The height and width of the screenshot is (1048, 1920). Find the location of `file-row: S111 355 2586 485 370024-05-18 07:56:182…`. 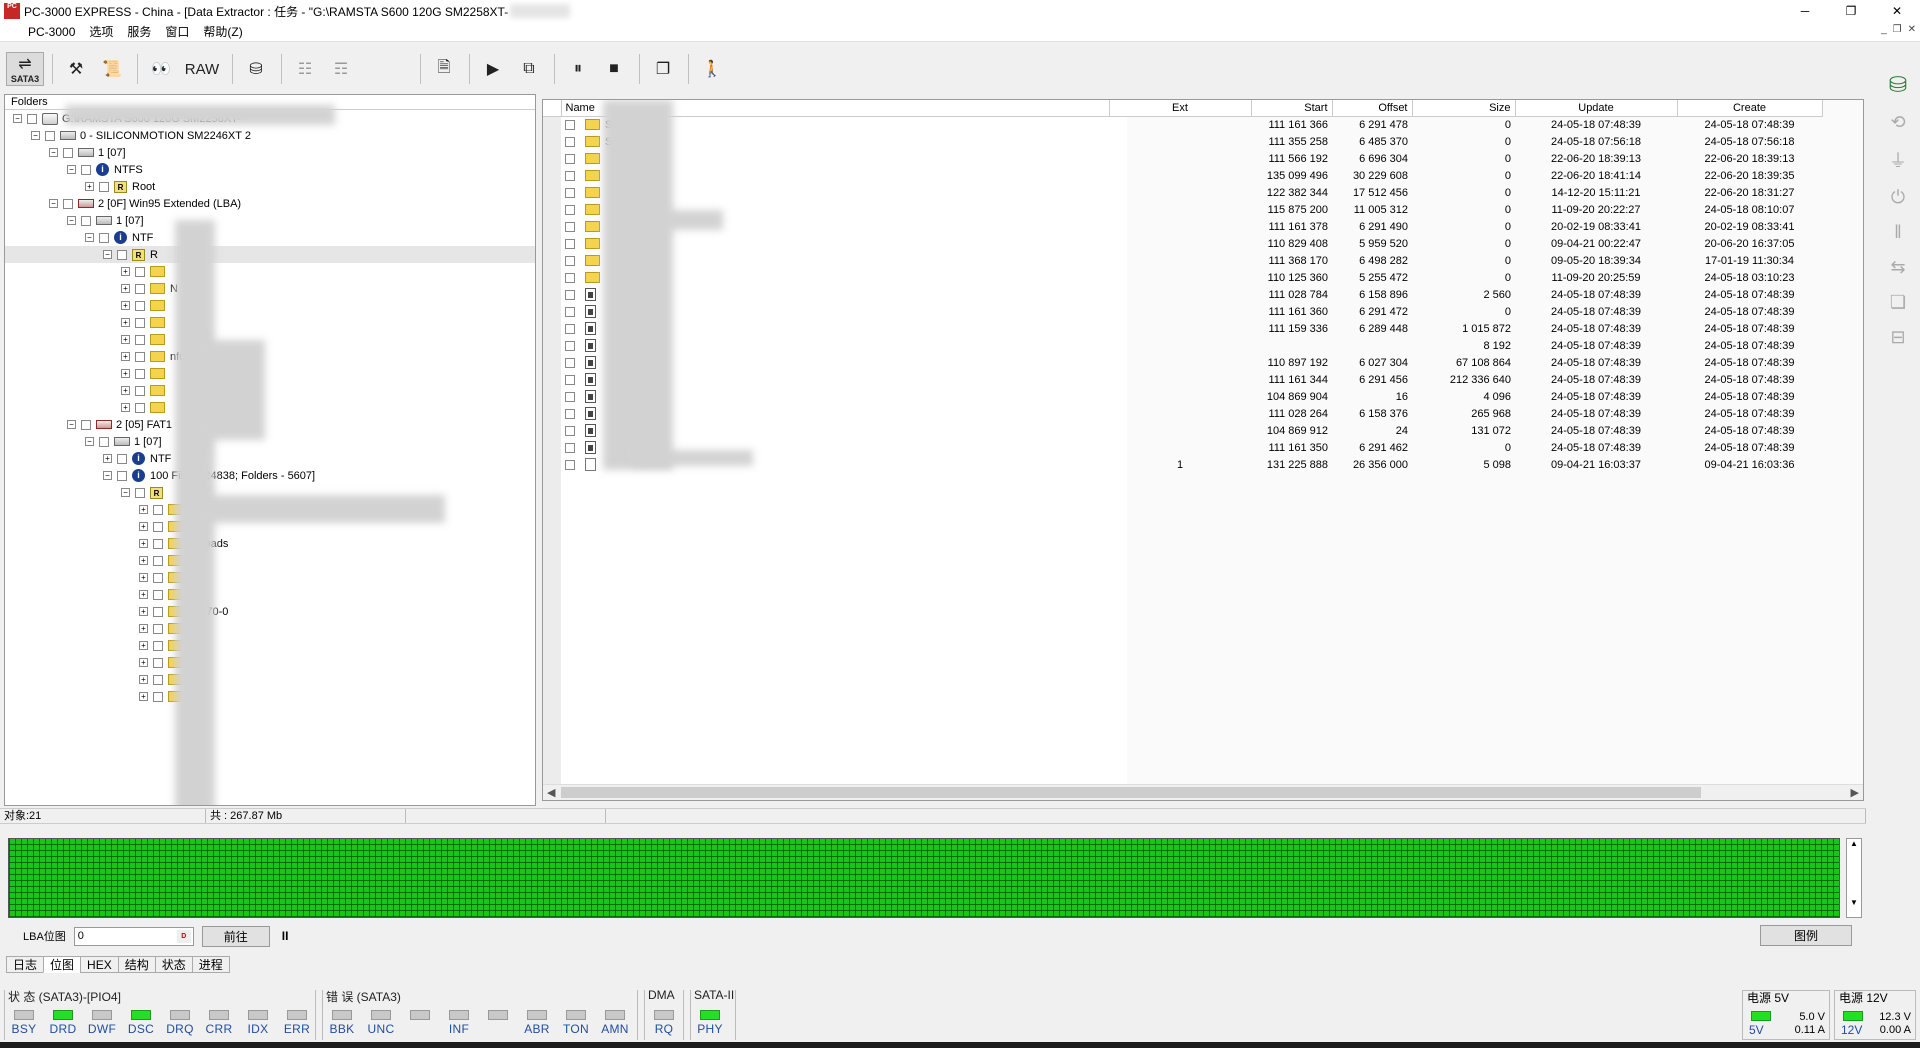

file-row: S111 355 2586 485 370024-05-18 07:56:182… is located at coordinates (1182, 141).